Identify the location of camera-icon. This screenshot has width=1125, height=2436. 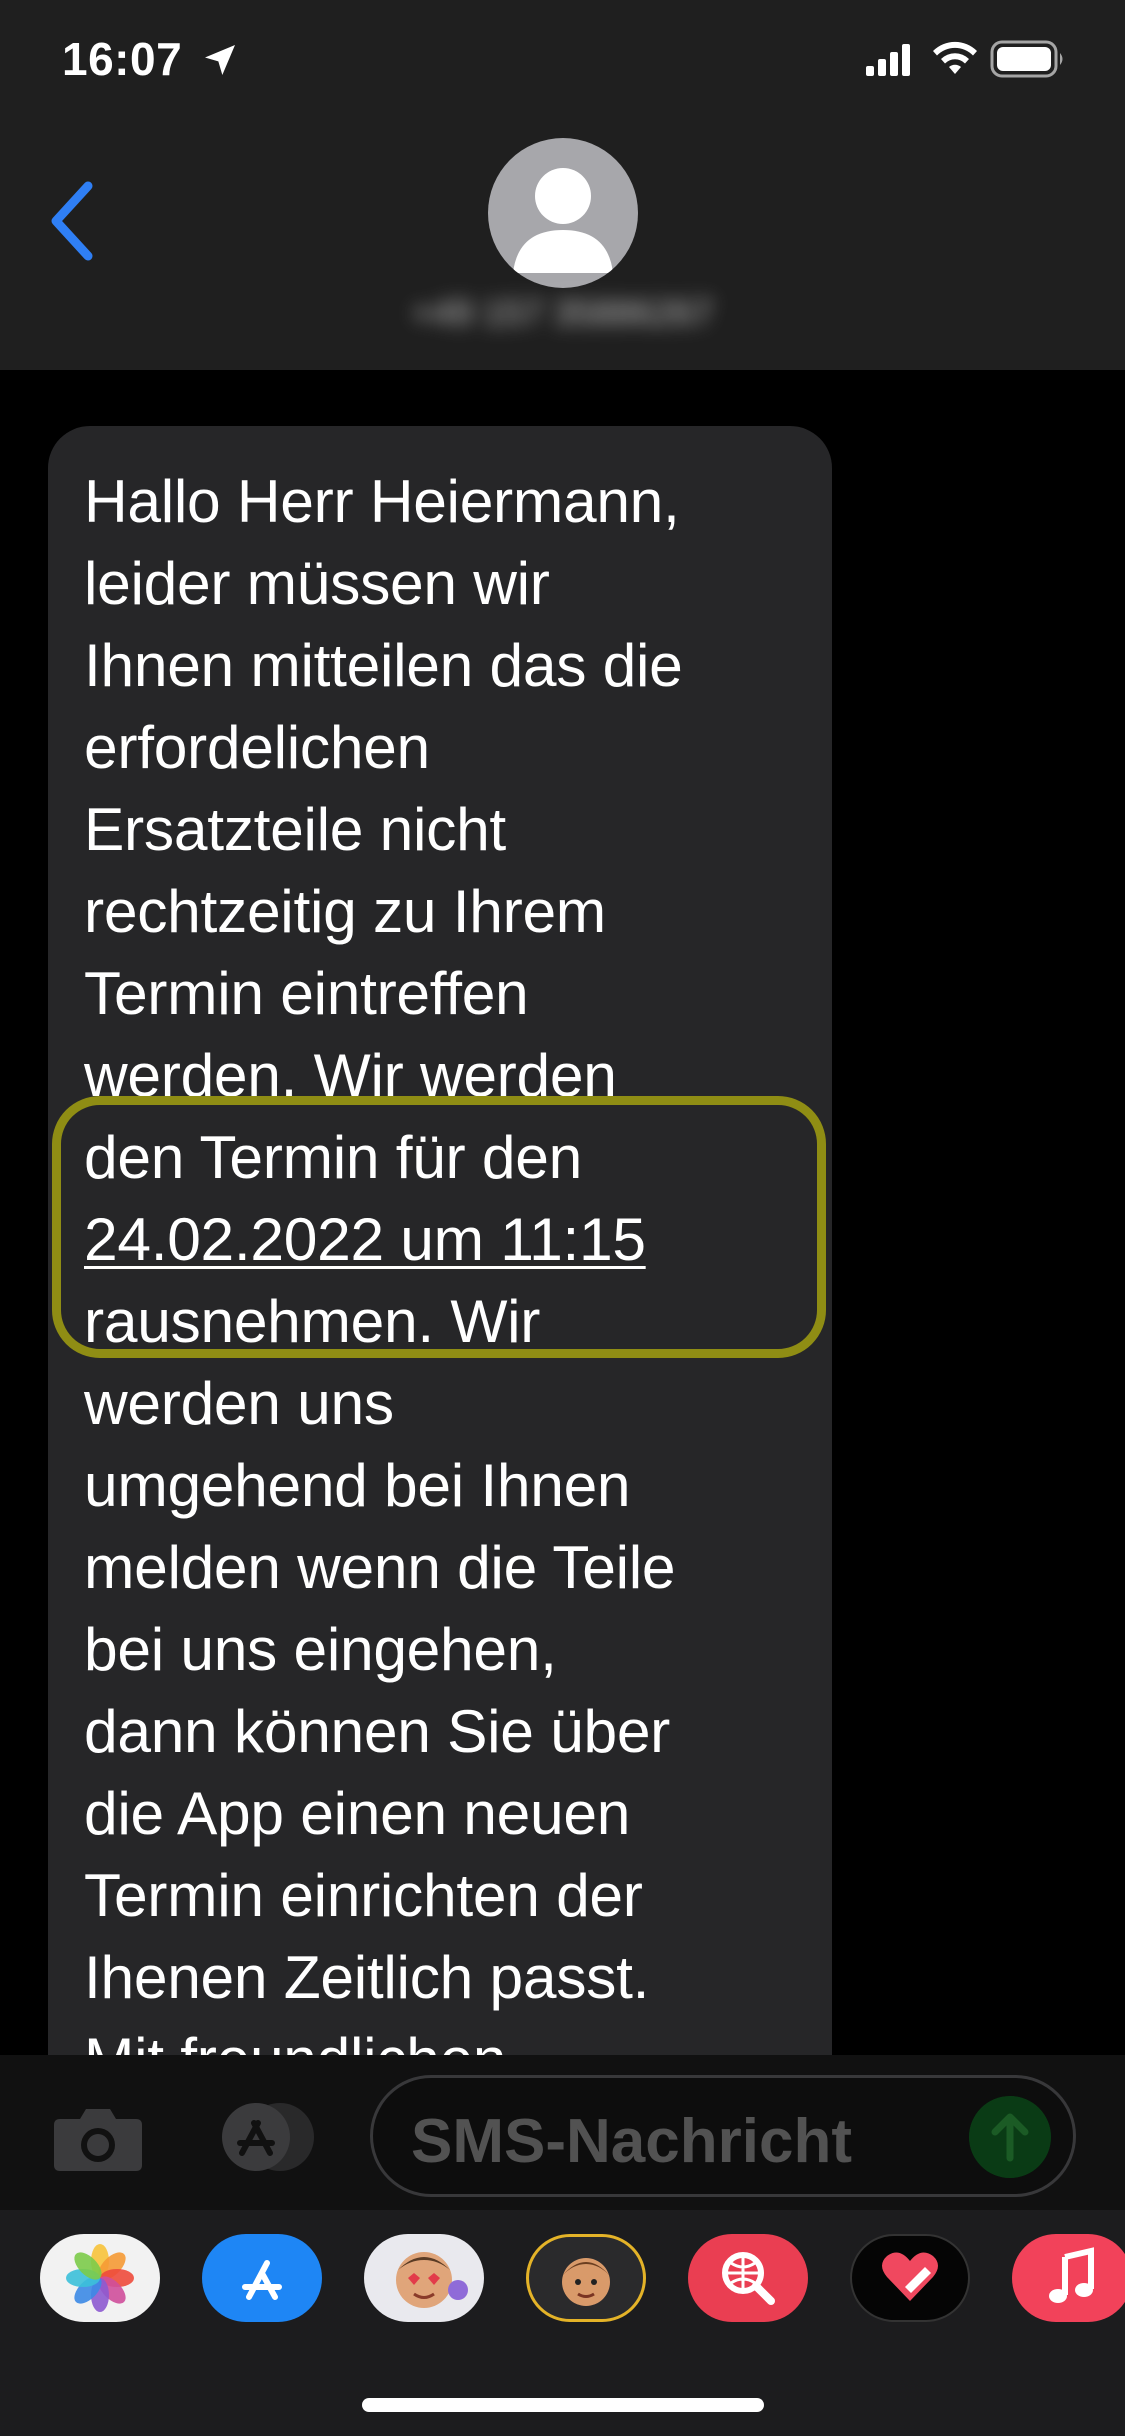
(98, 2138).